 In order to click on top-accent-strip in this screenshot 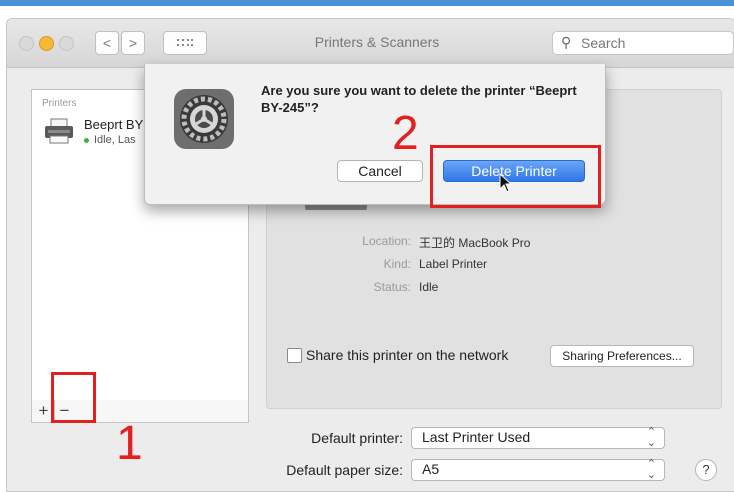, I will do `click(367, 3)`.